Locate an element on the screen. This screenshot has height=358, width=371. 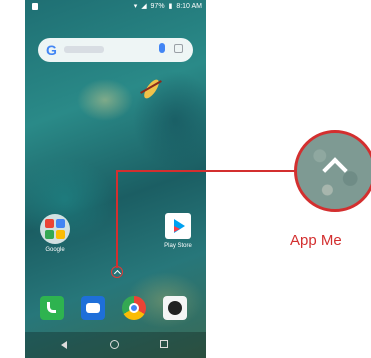
play-store-icon is located at coordinates (178, 226).